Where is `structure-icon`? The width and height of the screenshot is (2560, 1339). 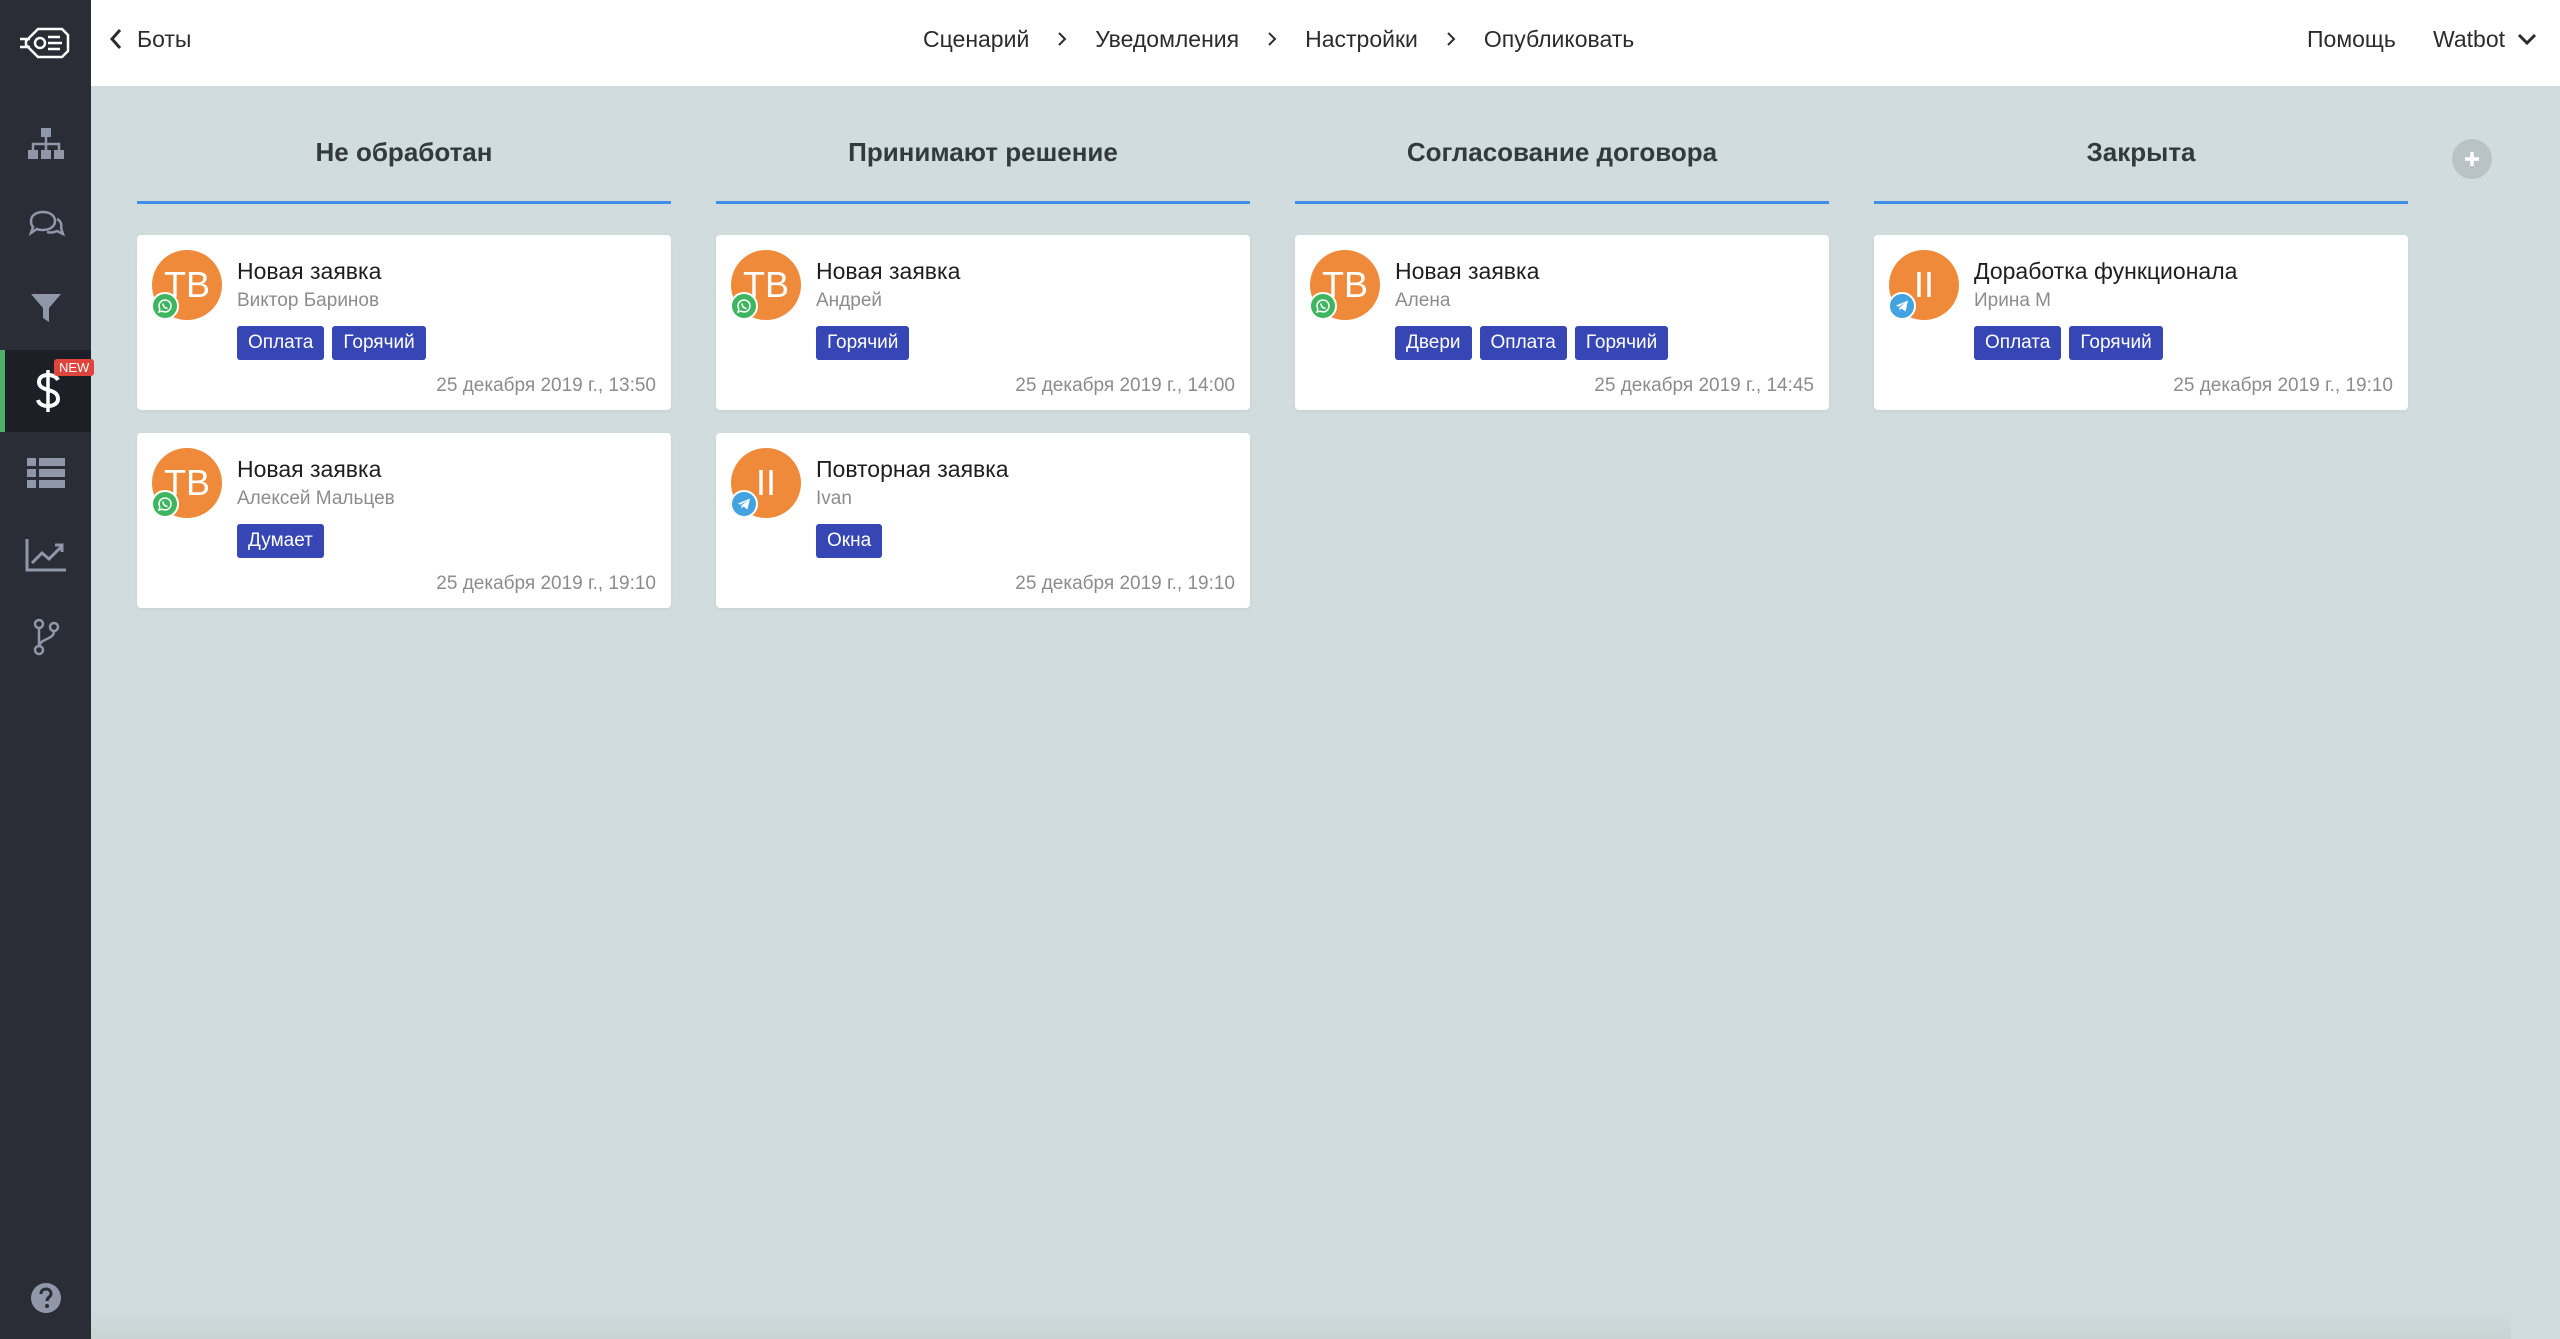 structure-icon is located at coordinates (45, 143).